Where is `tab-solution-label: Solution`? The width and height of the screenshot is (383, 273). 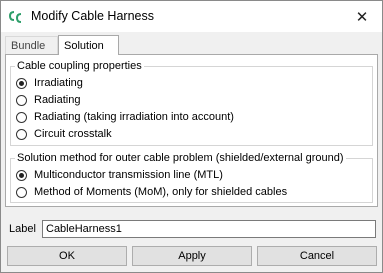 tab-solution-label: Solution is located at coordinates (84, 46).